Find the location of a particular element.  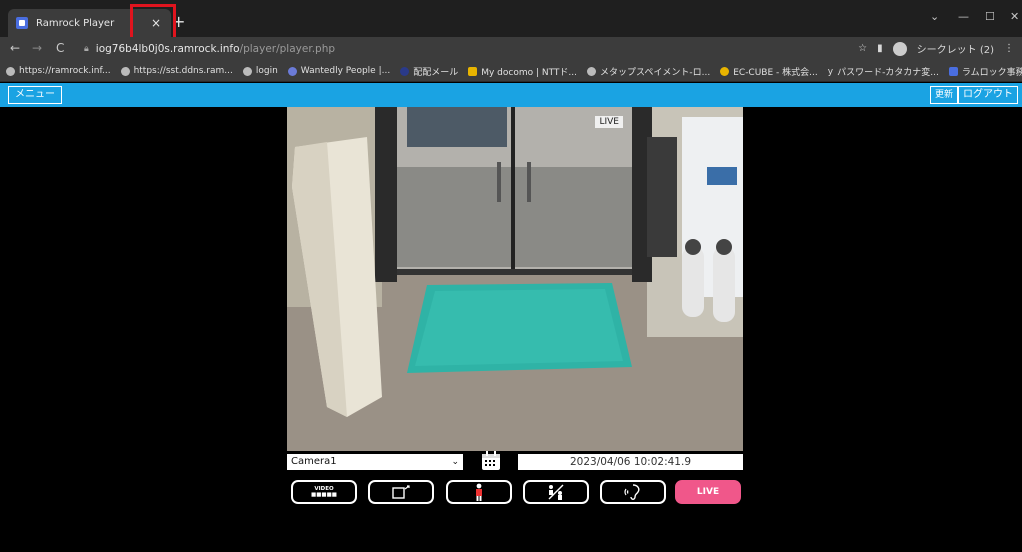

snapshot-button is located at coordinates (401, 492).